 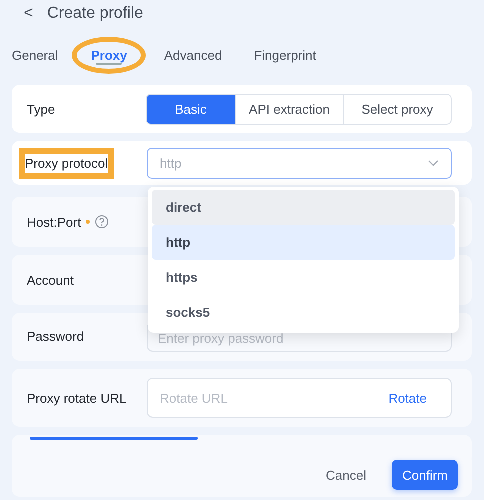 I want to click on segment-button: Basic, so click(x=191, y=109).